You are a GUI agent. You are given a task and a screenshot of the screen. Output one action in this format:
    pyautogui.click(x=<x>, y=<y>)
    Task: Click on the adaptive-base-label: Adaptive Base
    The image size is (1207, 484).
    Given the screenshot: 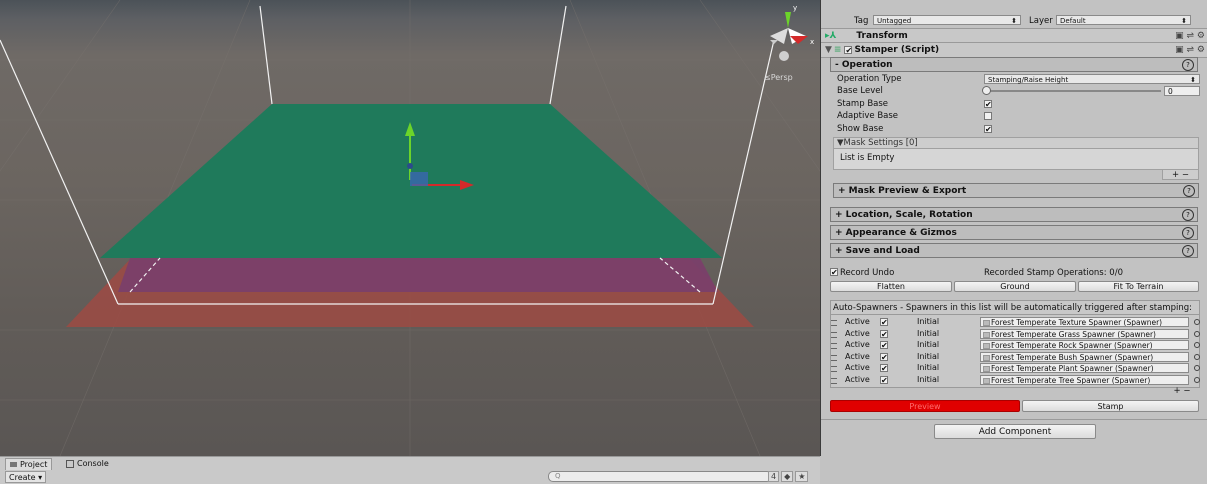 What is the action you would take?
    pyautogui.click(x=868, y=116)
    